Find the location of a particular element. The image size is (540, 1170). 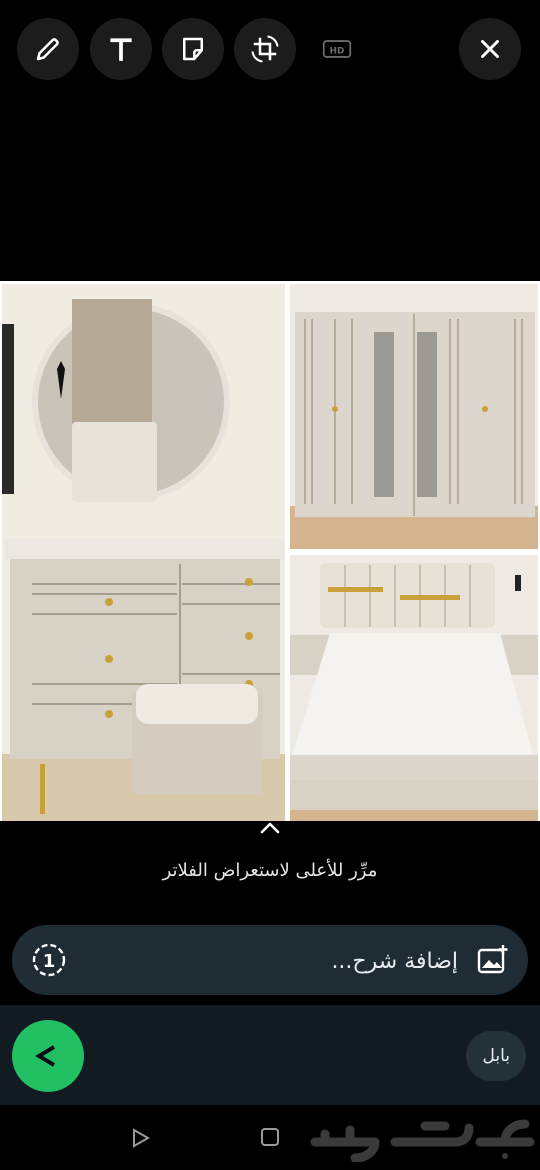

sticker-button is located at coordinates (193, 49).